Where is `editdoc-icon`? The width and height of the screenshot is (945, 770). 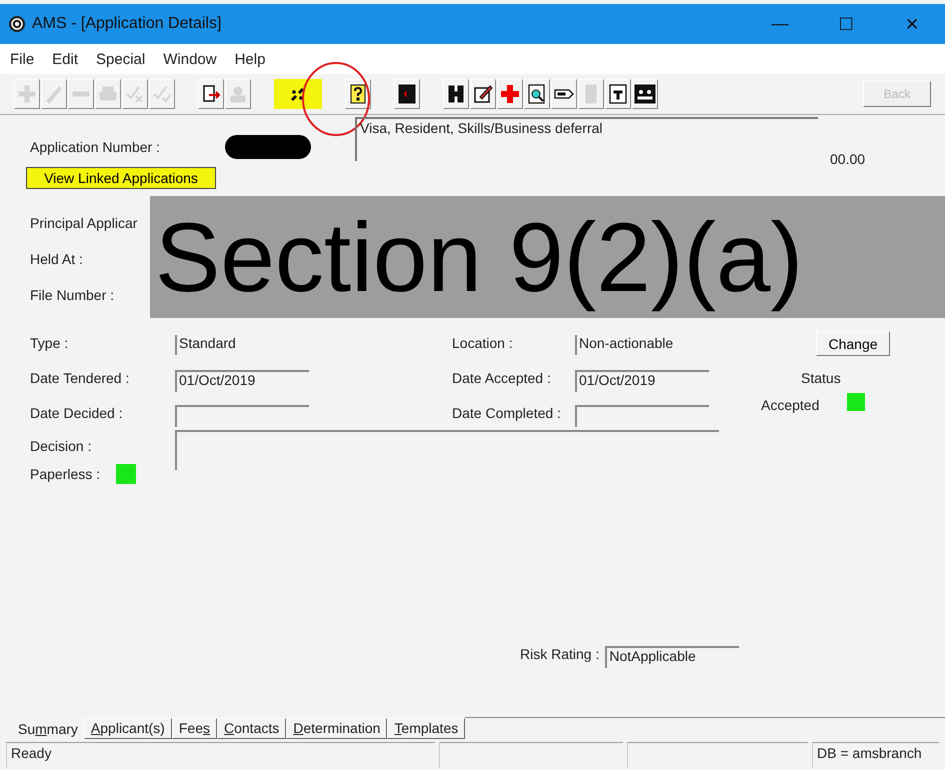 editdoc-icon is located at coordinates (483, 94).